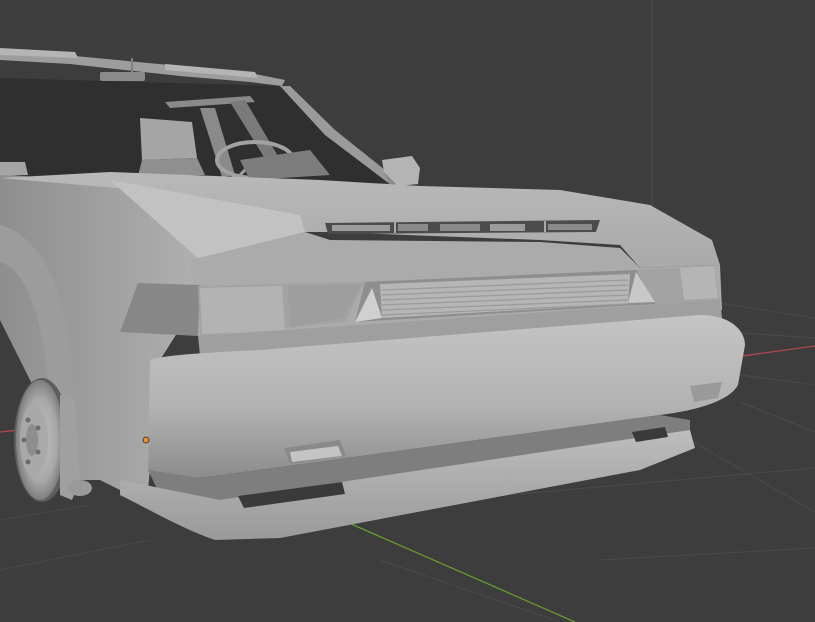 The image size is (815, 622). Describe the element at coordinates (774, 351) in the screenshot. I see `x-axis-line` at that location.